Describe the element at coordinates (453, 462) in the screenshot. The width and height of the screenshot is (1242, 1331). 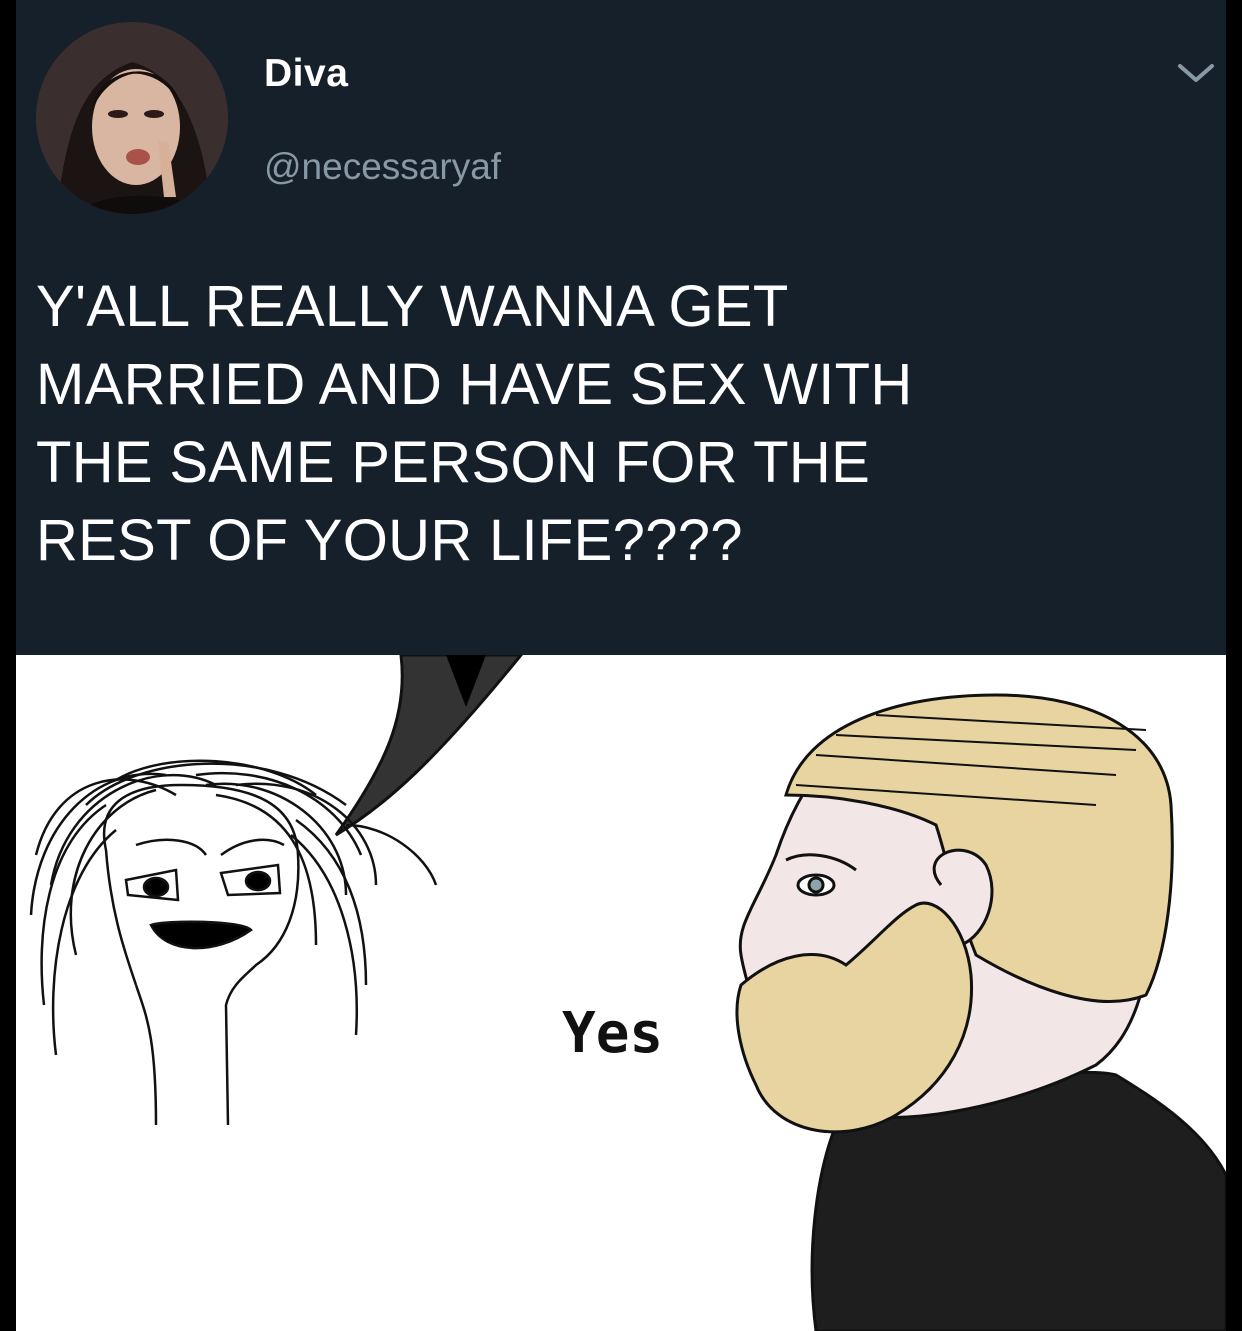
I see `tweet-text-line: THE SAME PERSON FOR THE` at that location.